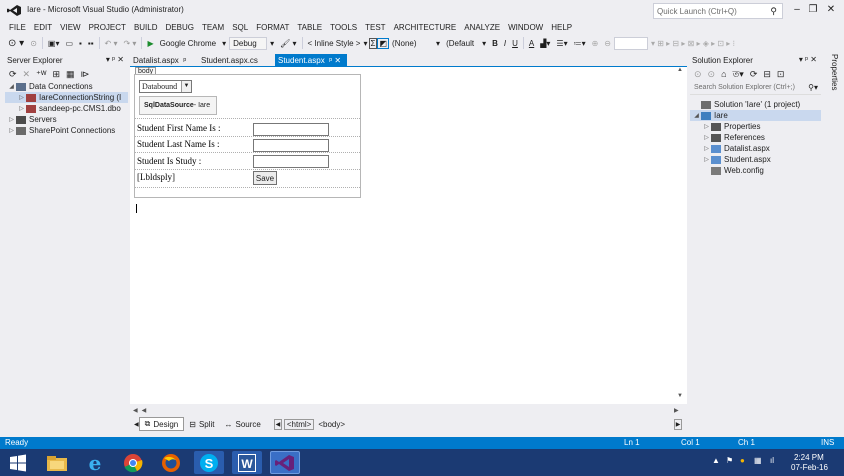 This screenshot has width=844, height=476. What do you see at coordinates (515, 43) in the screenshot?
I see `underline-button: U` at bounding box center [515, 43].